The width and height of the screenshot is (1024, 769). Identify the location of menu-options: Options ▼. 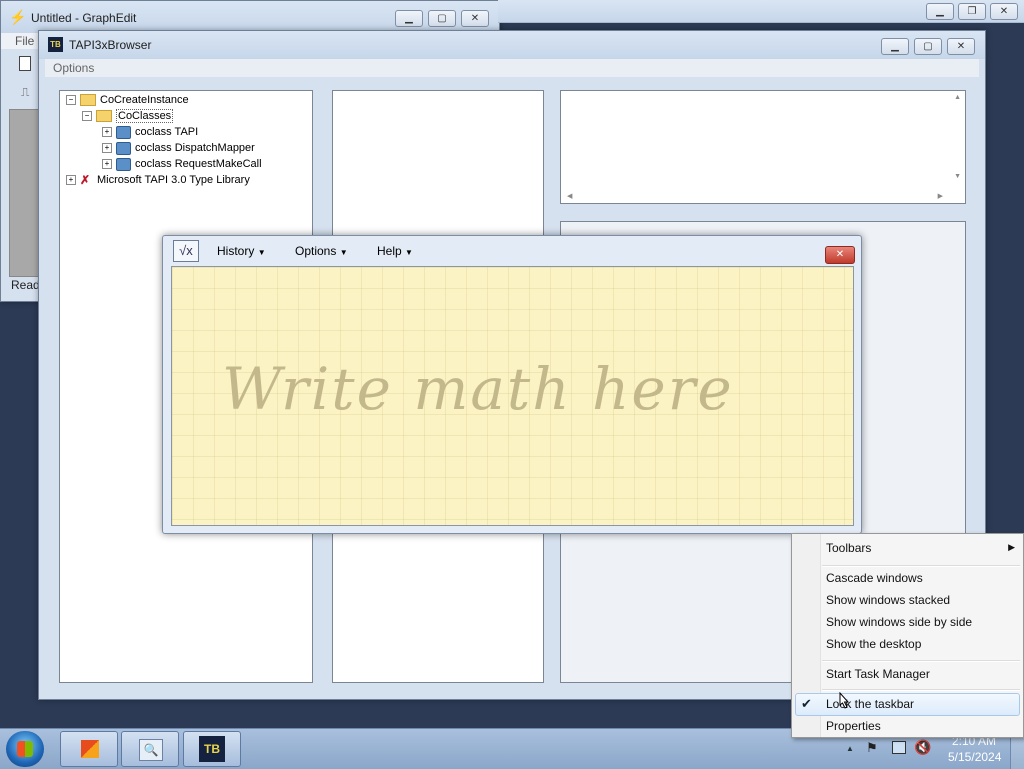
(321, 251).